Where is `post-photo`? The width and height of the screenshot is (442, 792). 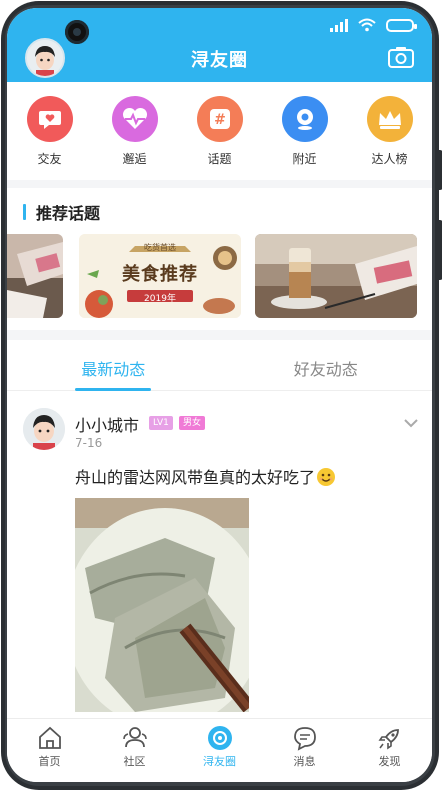 post-photo is located at coordinates (162, 605).